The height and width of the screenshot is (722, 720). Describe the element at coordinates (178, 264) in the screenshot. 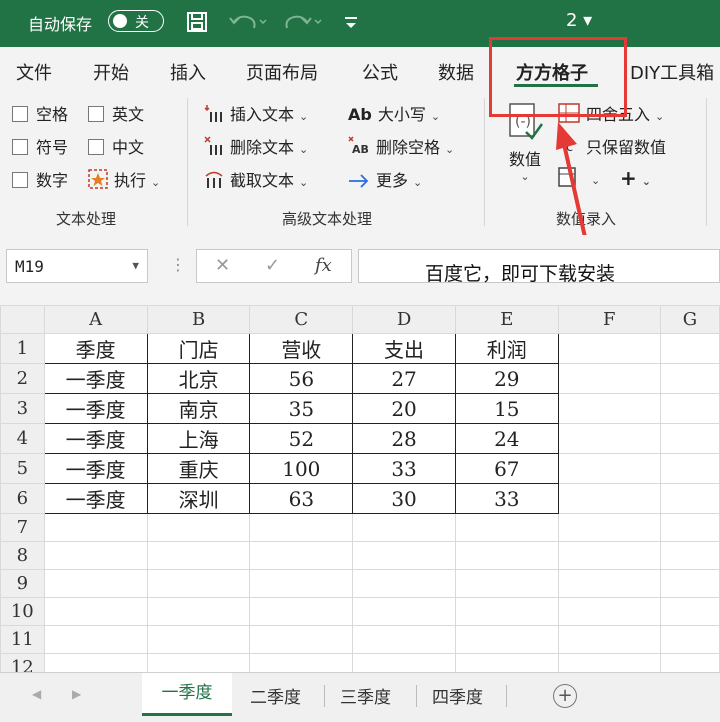

I see `more-dots-icon: ⋮` at that location.